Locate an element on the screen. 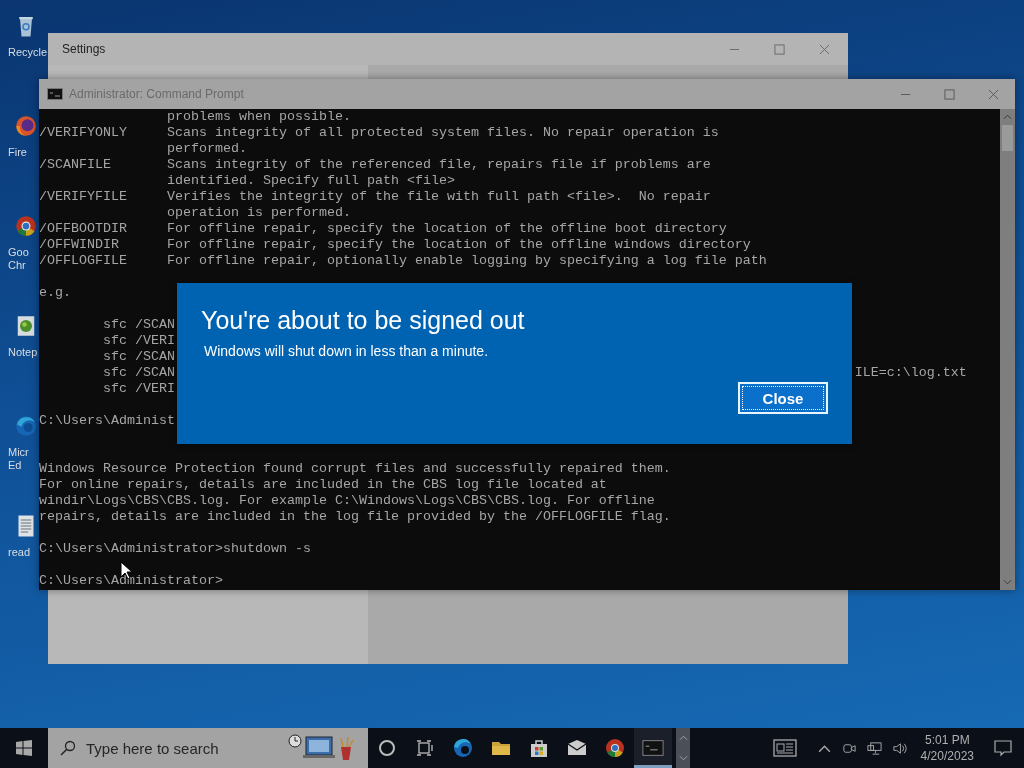 The height and width of the screenshot is (768, 1024). search-bar: Type here to search is located at coordinates (208, 748).